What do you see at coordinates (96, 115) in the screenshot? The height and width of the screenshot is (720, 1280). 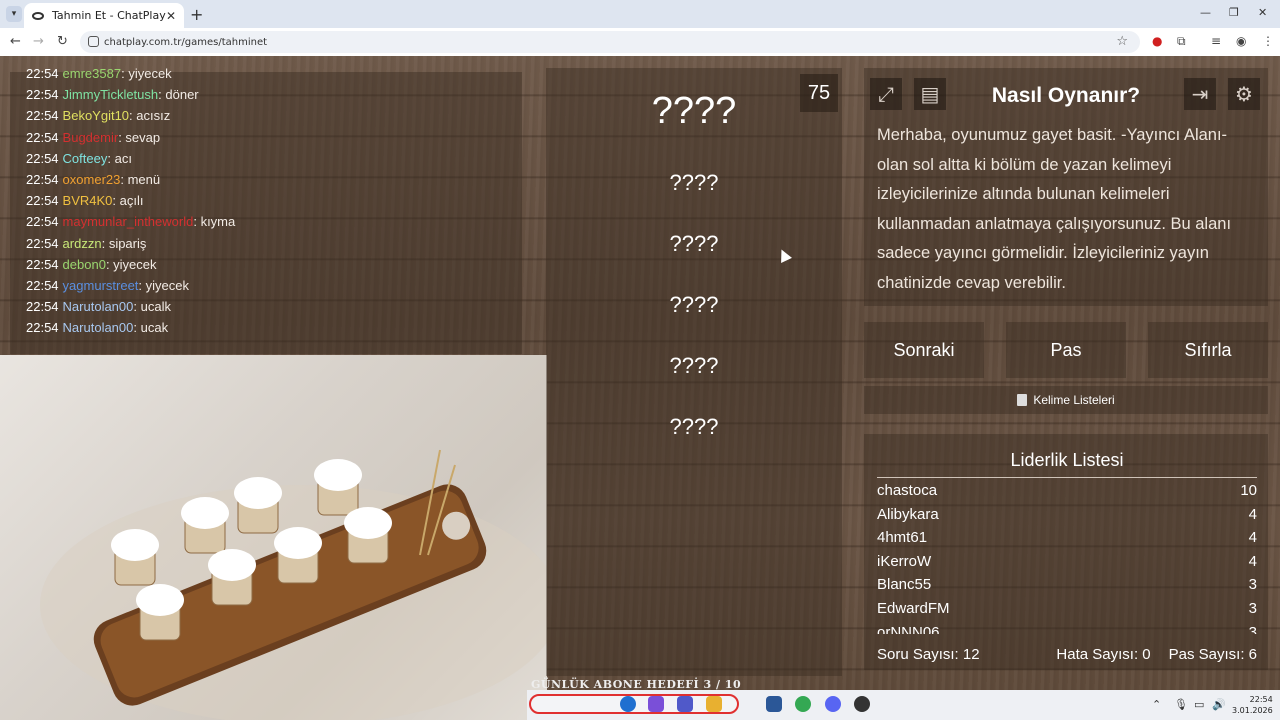 I see `chat-username: BekoYgit10` at bounding box center [96, 115].